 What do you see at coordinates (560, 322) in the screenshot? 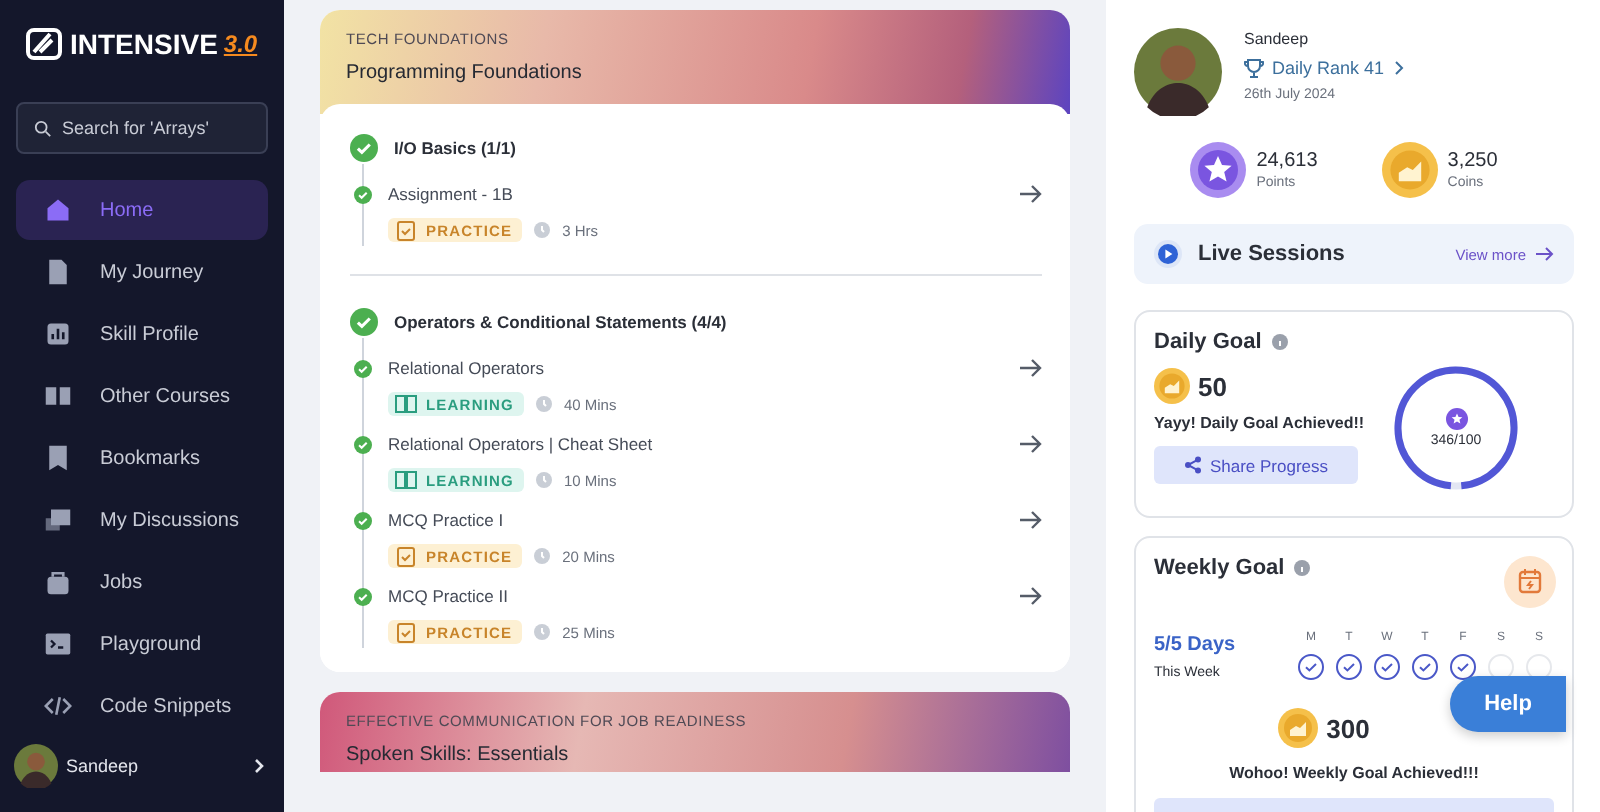
I see `topic-title: Operators & Conditional Statements (4/4)` at bounding box center [560, 322].